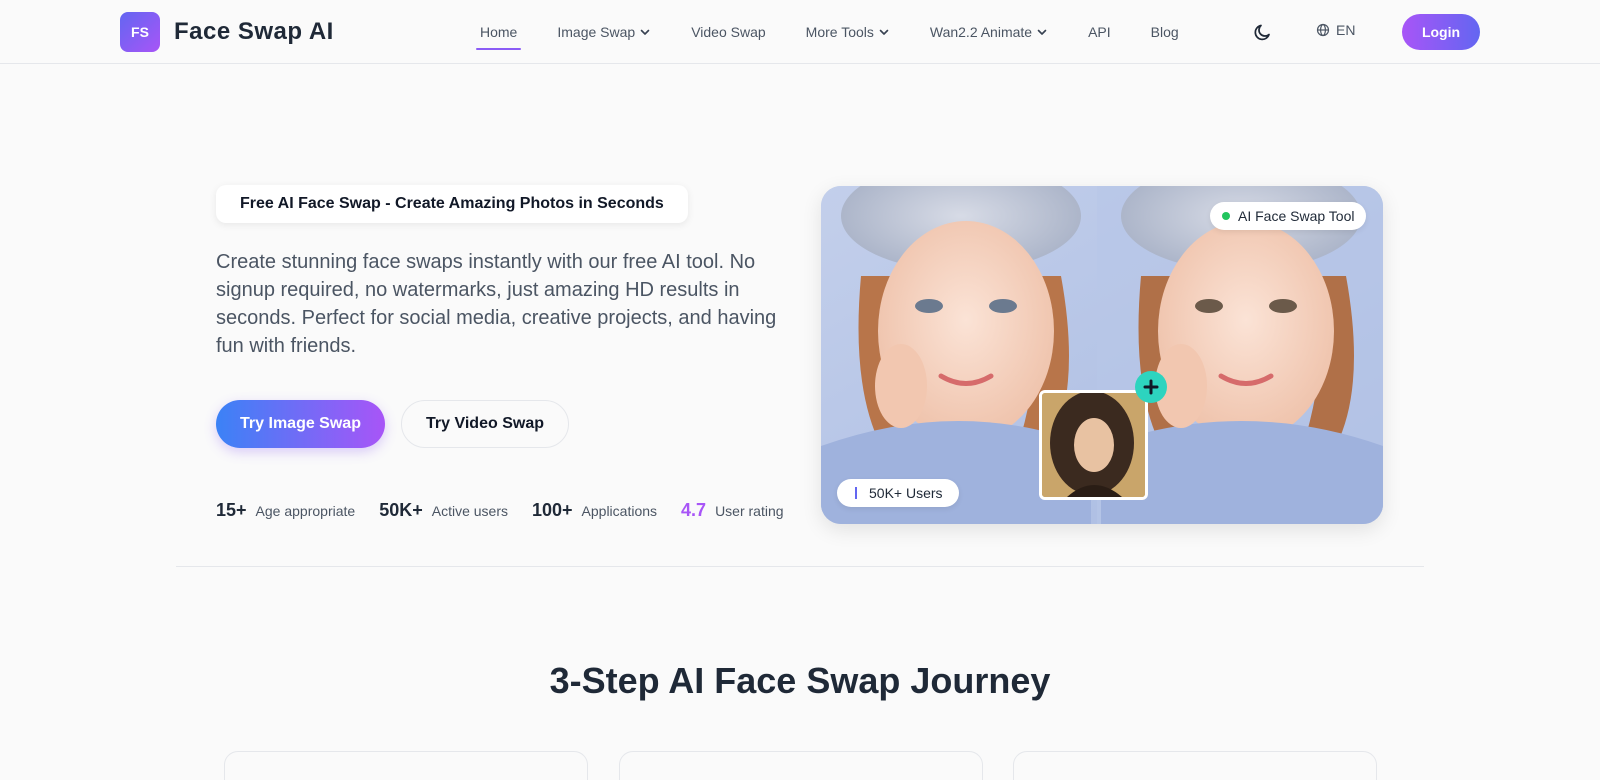 The height and width of the screenshot is (780, 1600). What do you see at coordinates (1263, 32) in the screenshot?
I see `moon-icon` at bounding box center [1263, 32].